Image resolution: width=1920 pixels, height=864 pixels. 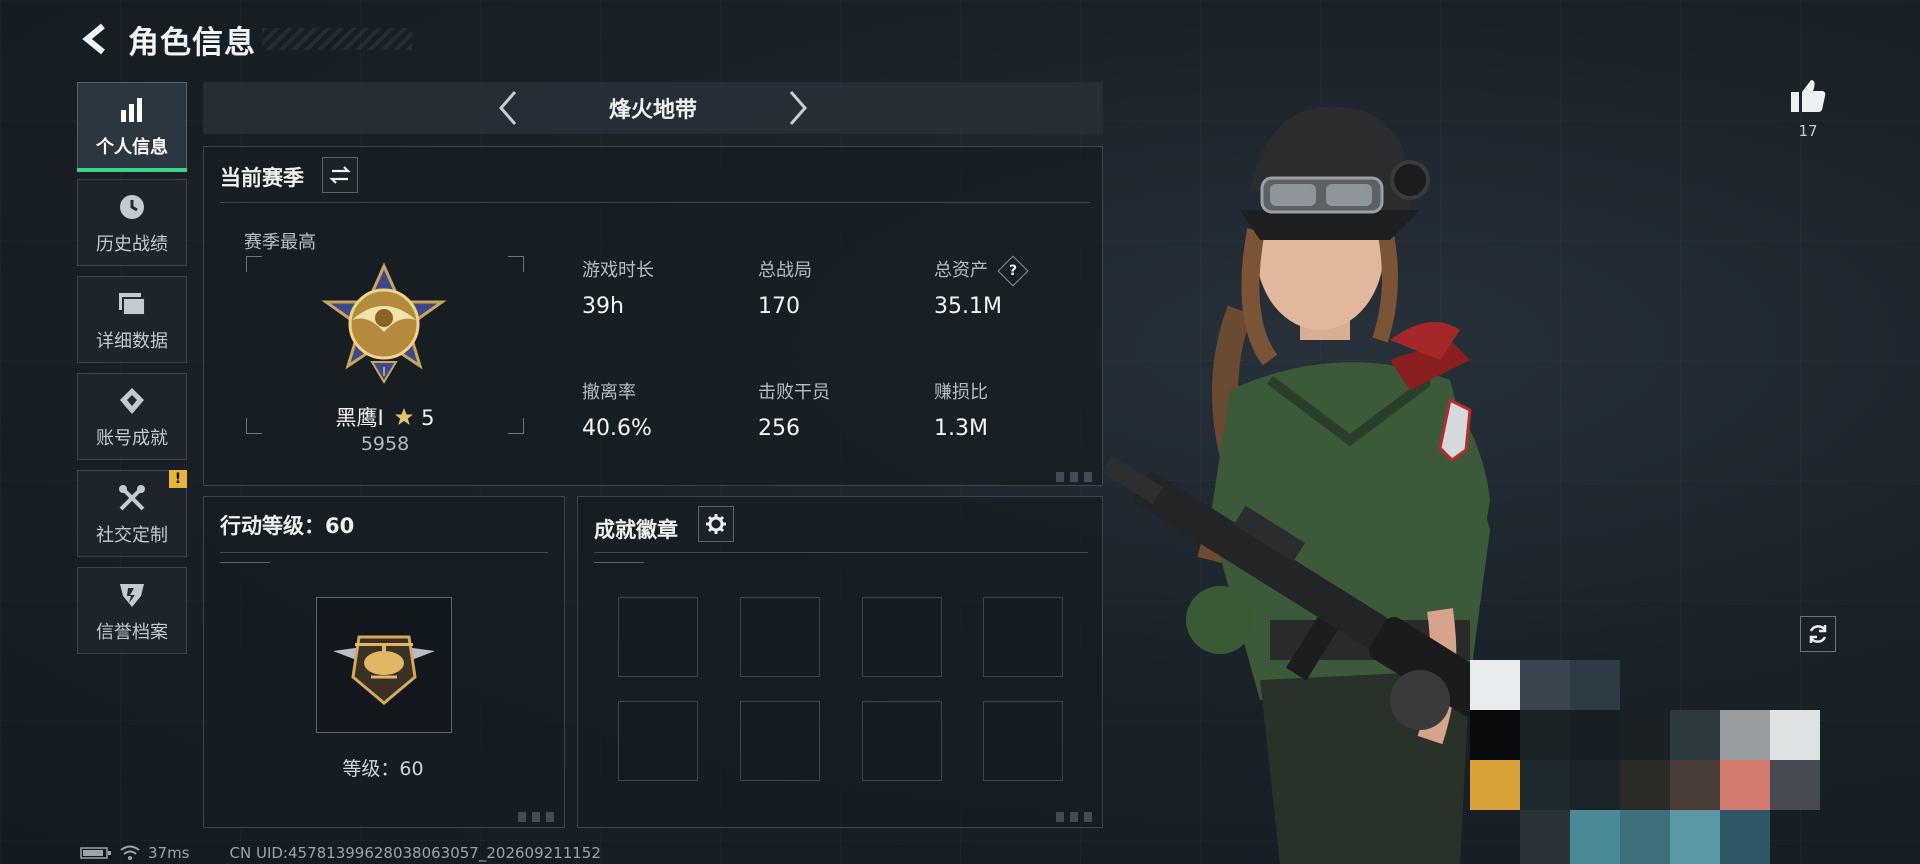 I want to click on like-count: 17, so click(x=1808, y=131).